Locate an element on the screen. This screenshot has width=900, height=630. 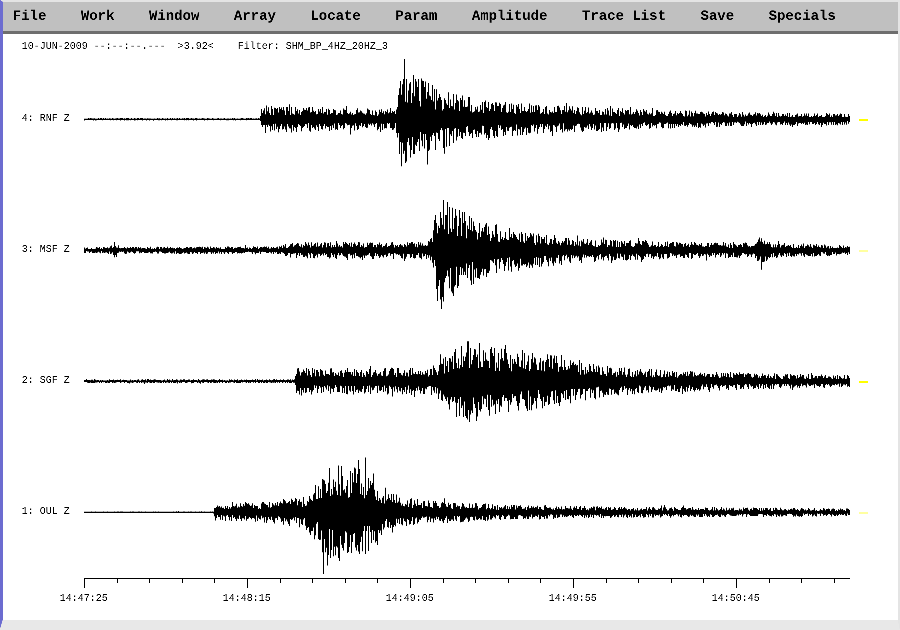
filter-text: Filter: SHM_BP_4HZ_20HZ_3 is located at coordinates (313, 48).